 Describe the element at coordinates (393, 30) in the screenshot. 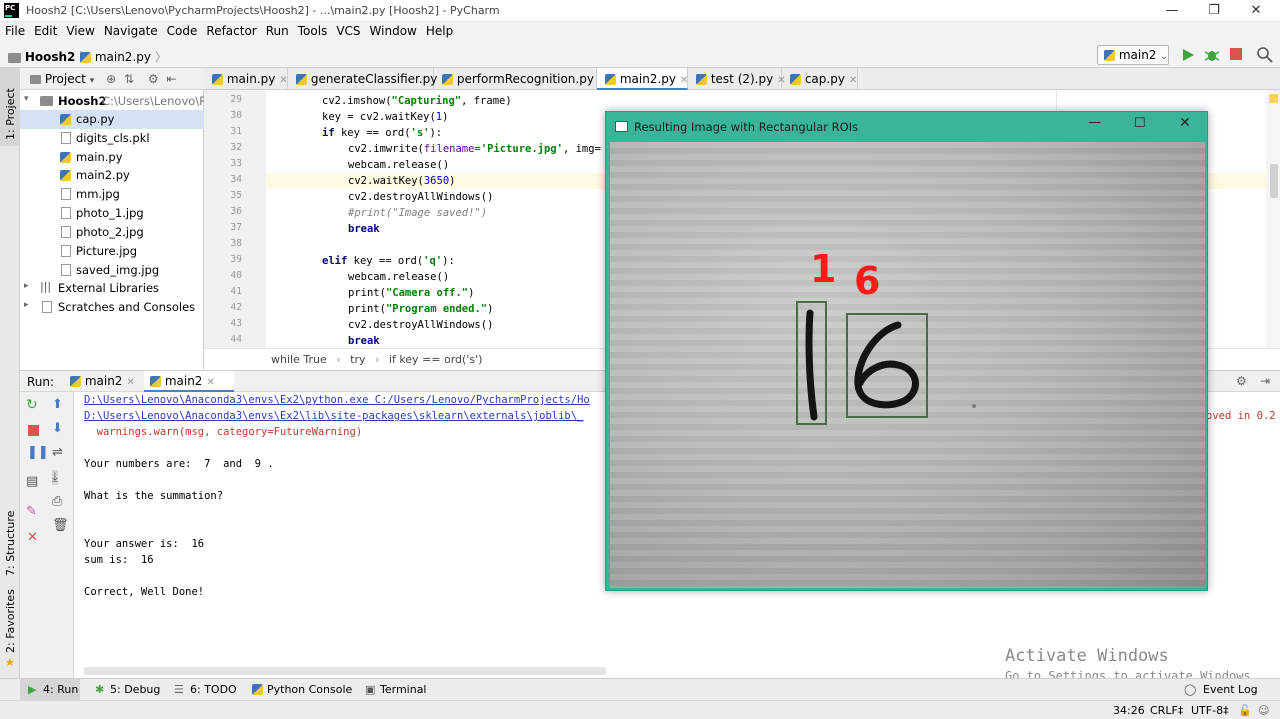

I see `menu-window: Window` at that location.